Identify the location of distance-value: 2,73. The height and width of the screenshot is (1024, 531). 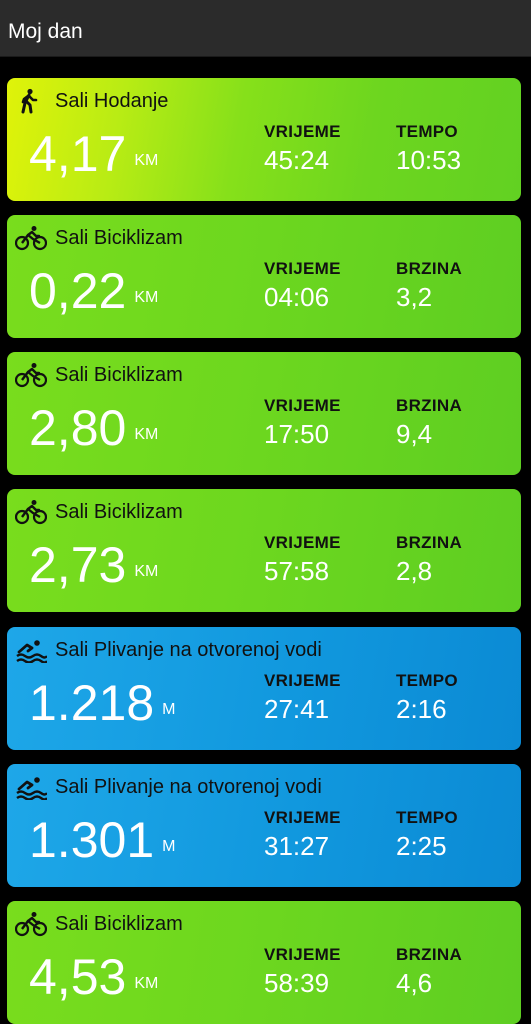
(78, 565).